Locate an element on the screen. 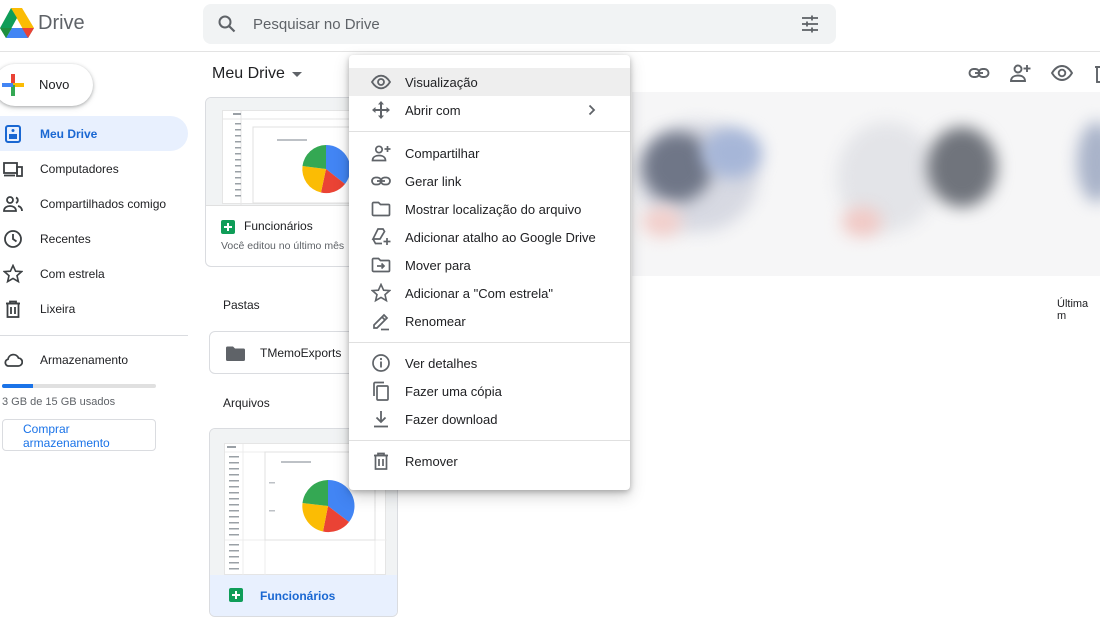 This screenshot has width=1100, height=620. folder-item: TMemoExports is located at coordinates (284, 352).